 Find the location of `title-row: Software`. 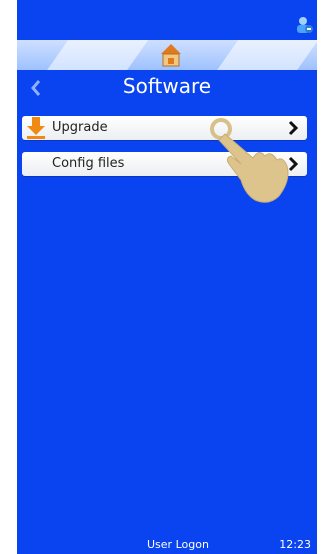

title-row: Software is located at coordinates (167, 88).